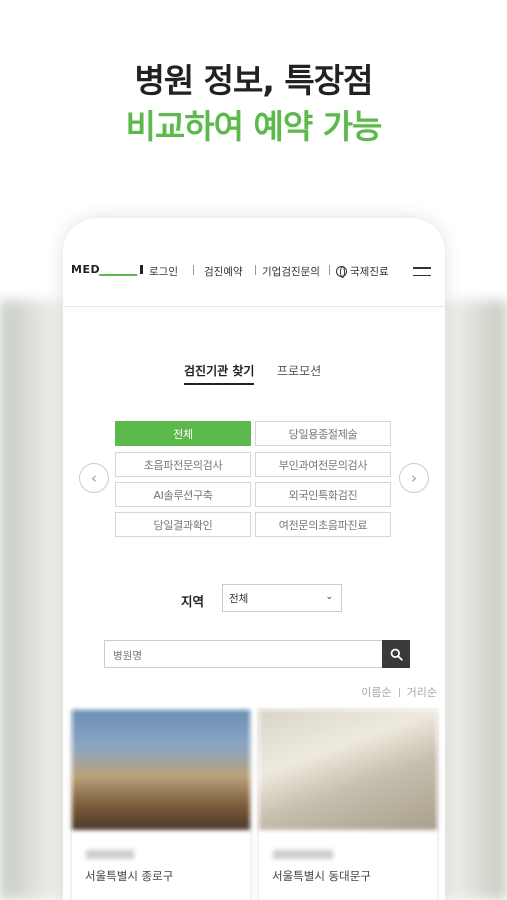 The image size is (507, 900). I want to click on corporate-inquiry-link: 기업검진문의, so click(291, 271).